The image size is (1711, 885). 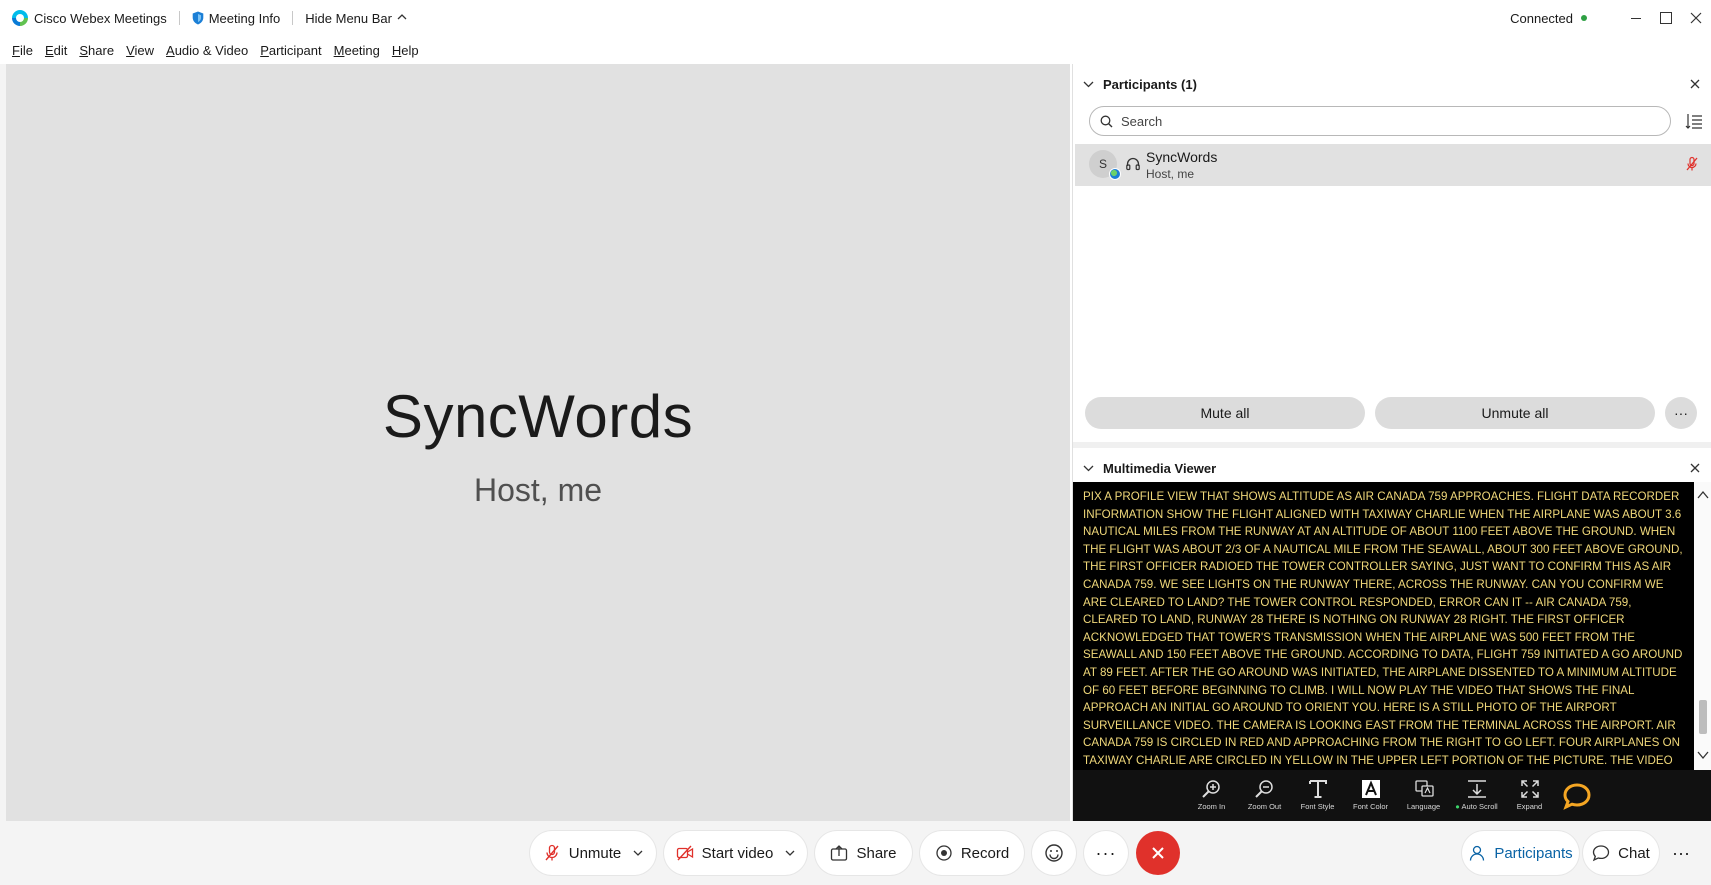 What do you see at coordinates (863, 853) in the screenshot?
I see `share-button: Share` at bounding box center [863, 853].